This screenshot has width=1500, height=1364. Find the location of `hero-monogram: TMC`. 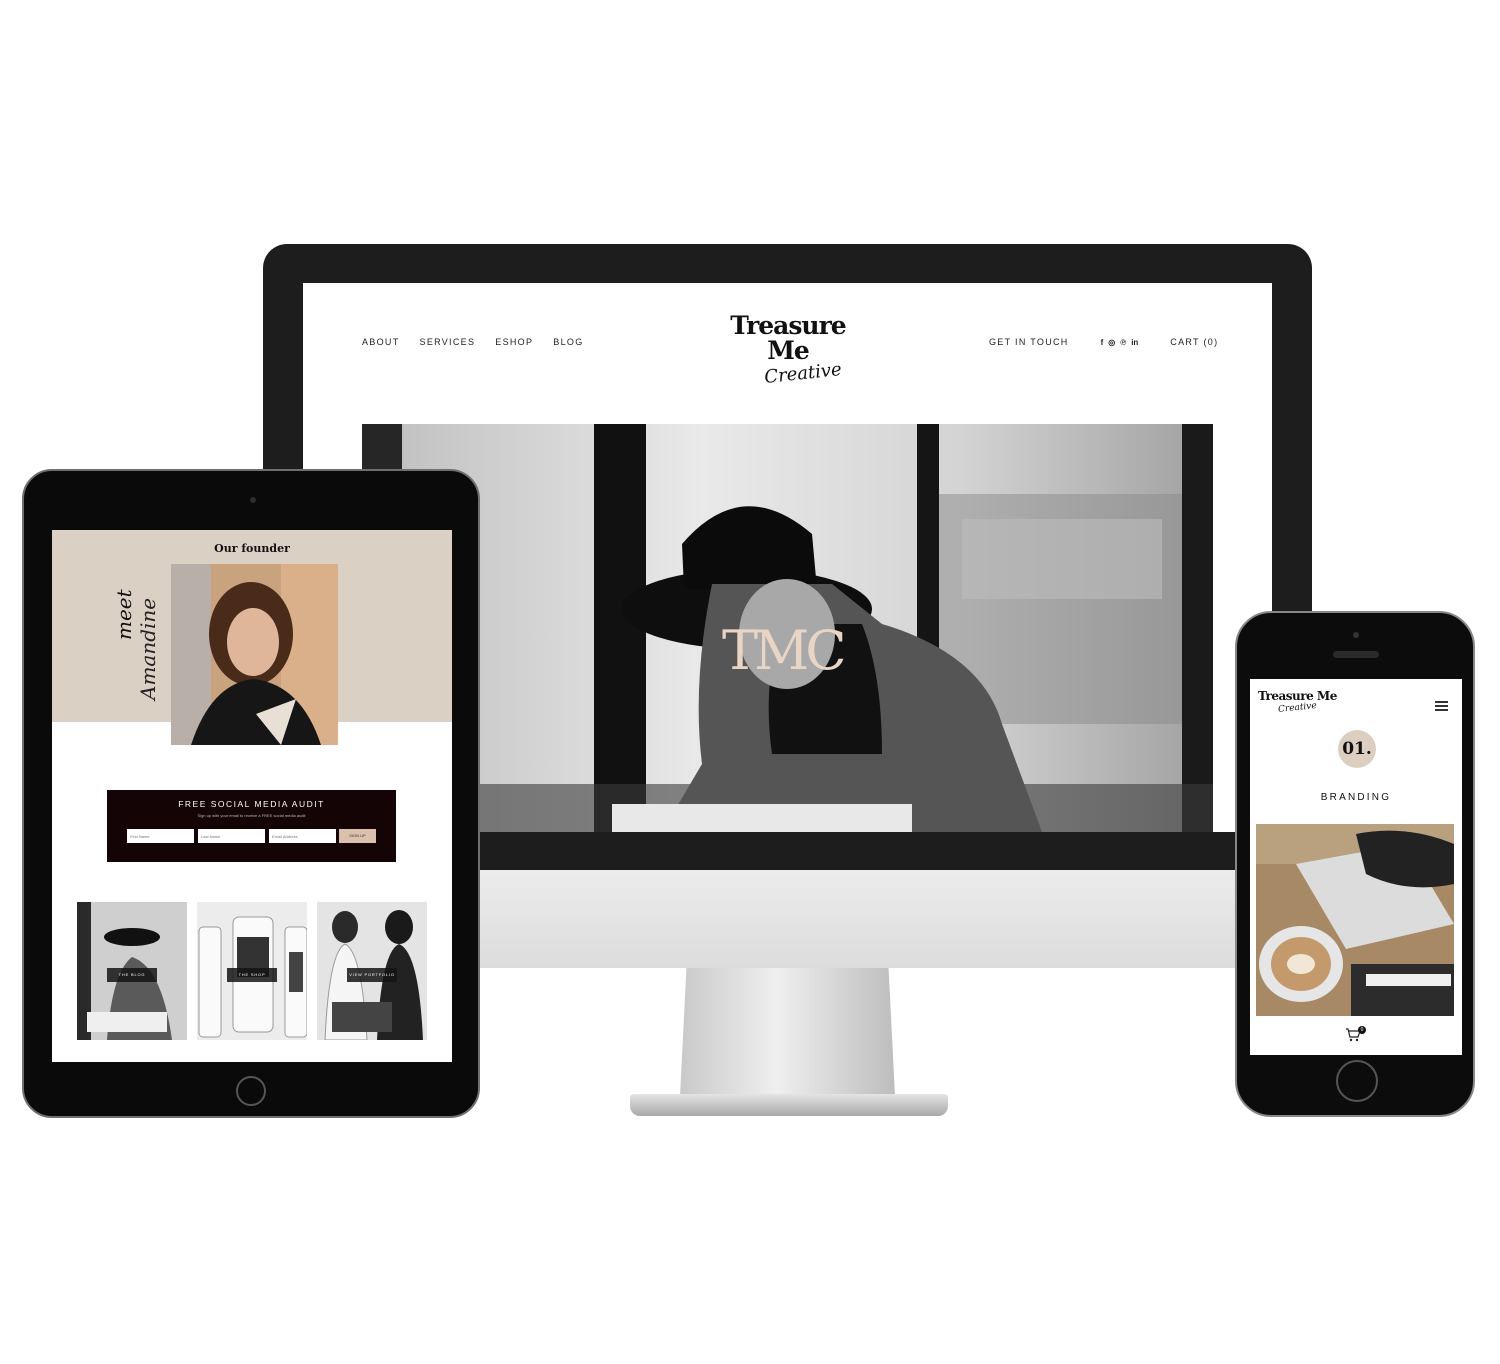

hero-monogram: TMC is located at coordinates (784, 650).